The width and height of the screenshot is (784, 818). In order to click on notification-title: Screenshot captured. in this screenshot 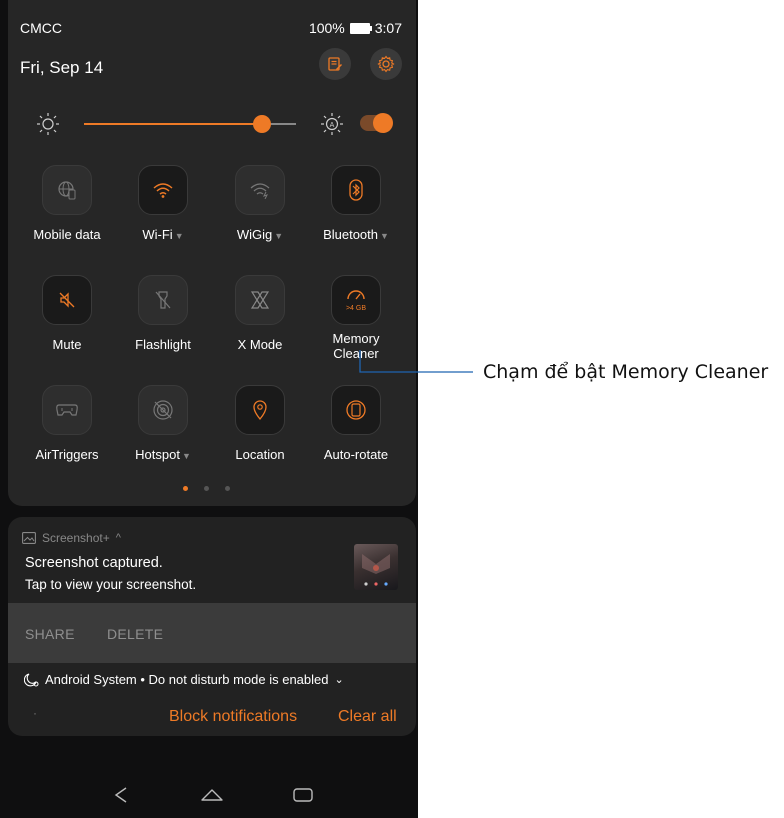, I will do `click(94, 563)`.